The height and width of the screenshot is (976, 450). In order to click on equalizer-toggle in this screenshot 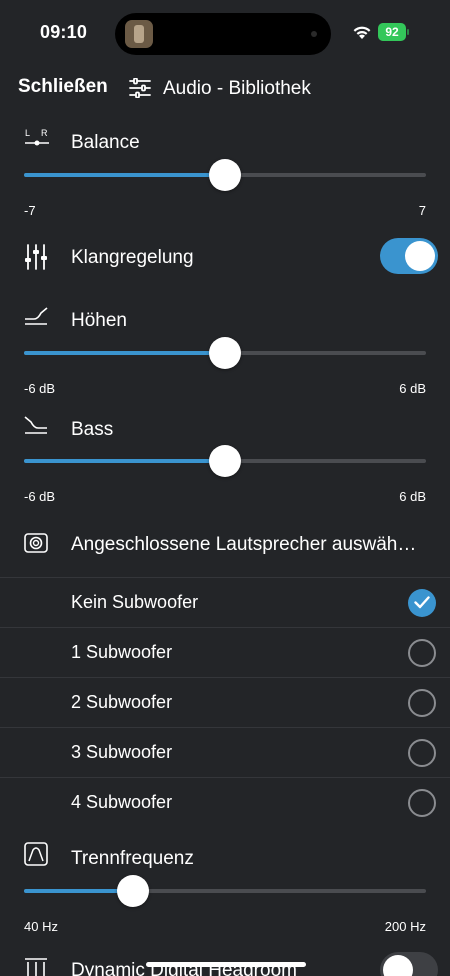, I will do `click(409, 256)`.